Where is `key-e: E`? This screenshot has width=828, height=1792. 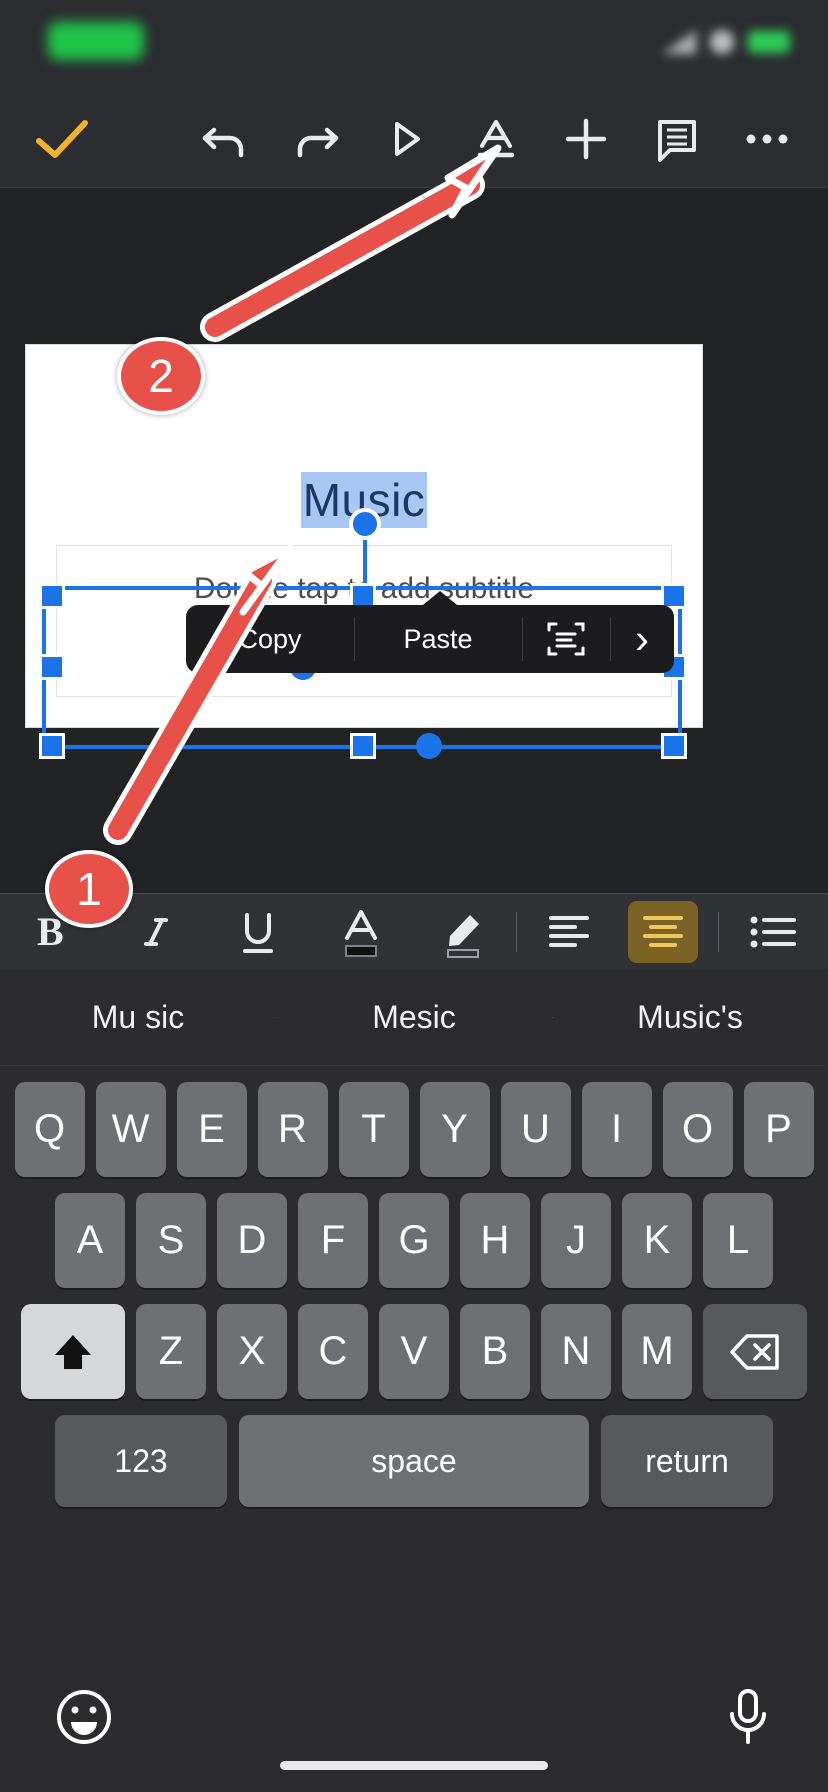 key-e: E is located at coordinates (211, 1129).